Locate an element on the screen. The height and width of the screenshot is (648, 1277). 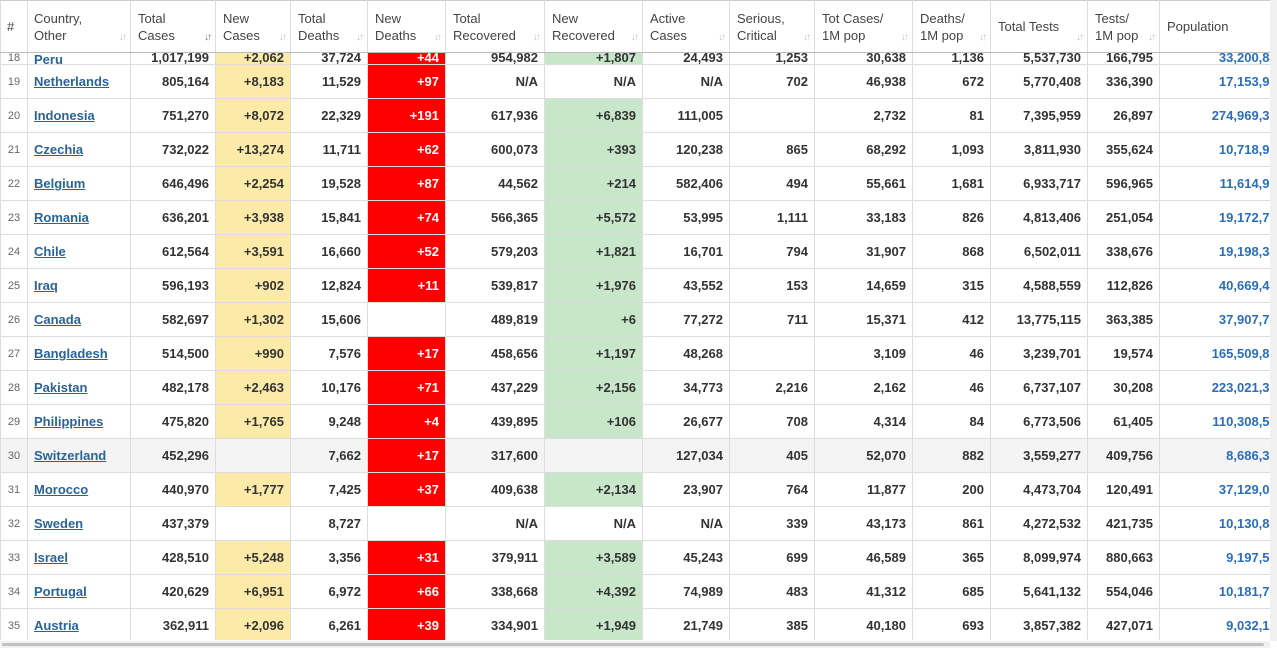
country-link: Canada is located at coordinates (57, 319).